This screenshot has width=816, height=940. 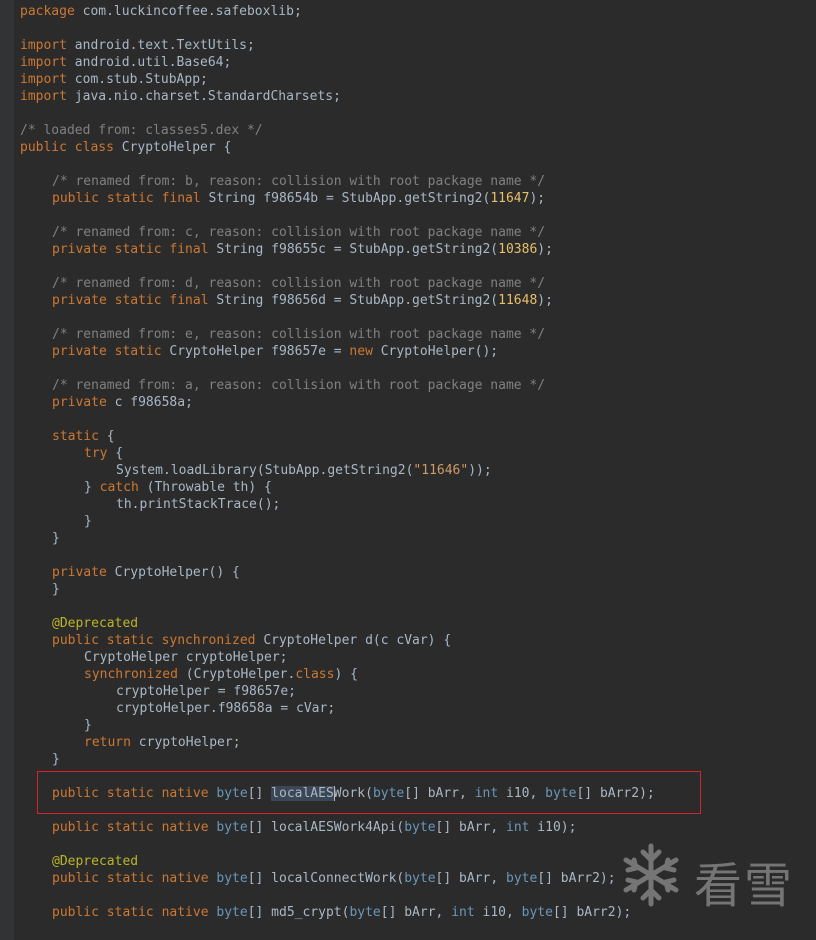 What do you see at coordinates (315, 674) in the screenshot?
I see `code-token: class` at bounding box center [315, 674].